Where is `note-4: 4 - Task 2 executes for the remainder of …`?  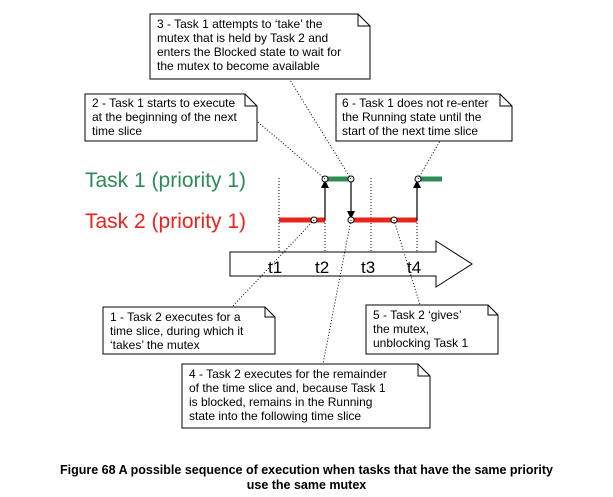 note-4: 4 - Task 2 executes for the remainder of … is located at coordinates (306, 396).